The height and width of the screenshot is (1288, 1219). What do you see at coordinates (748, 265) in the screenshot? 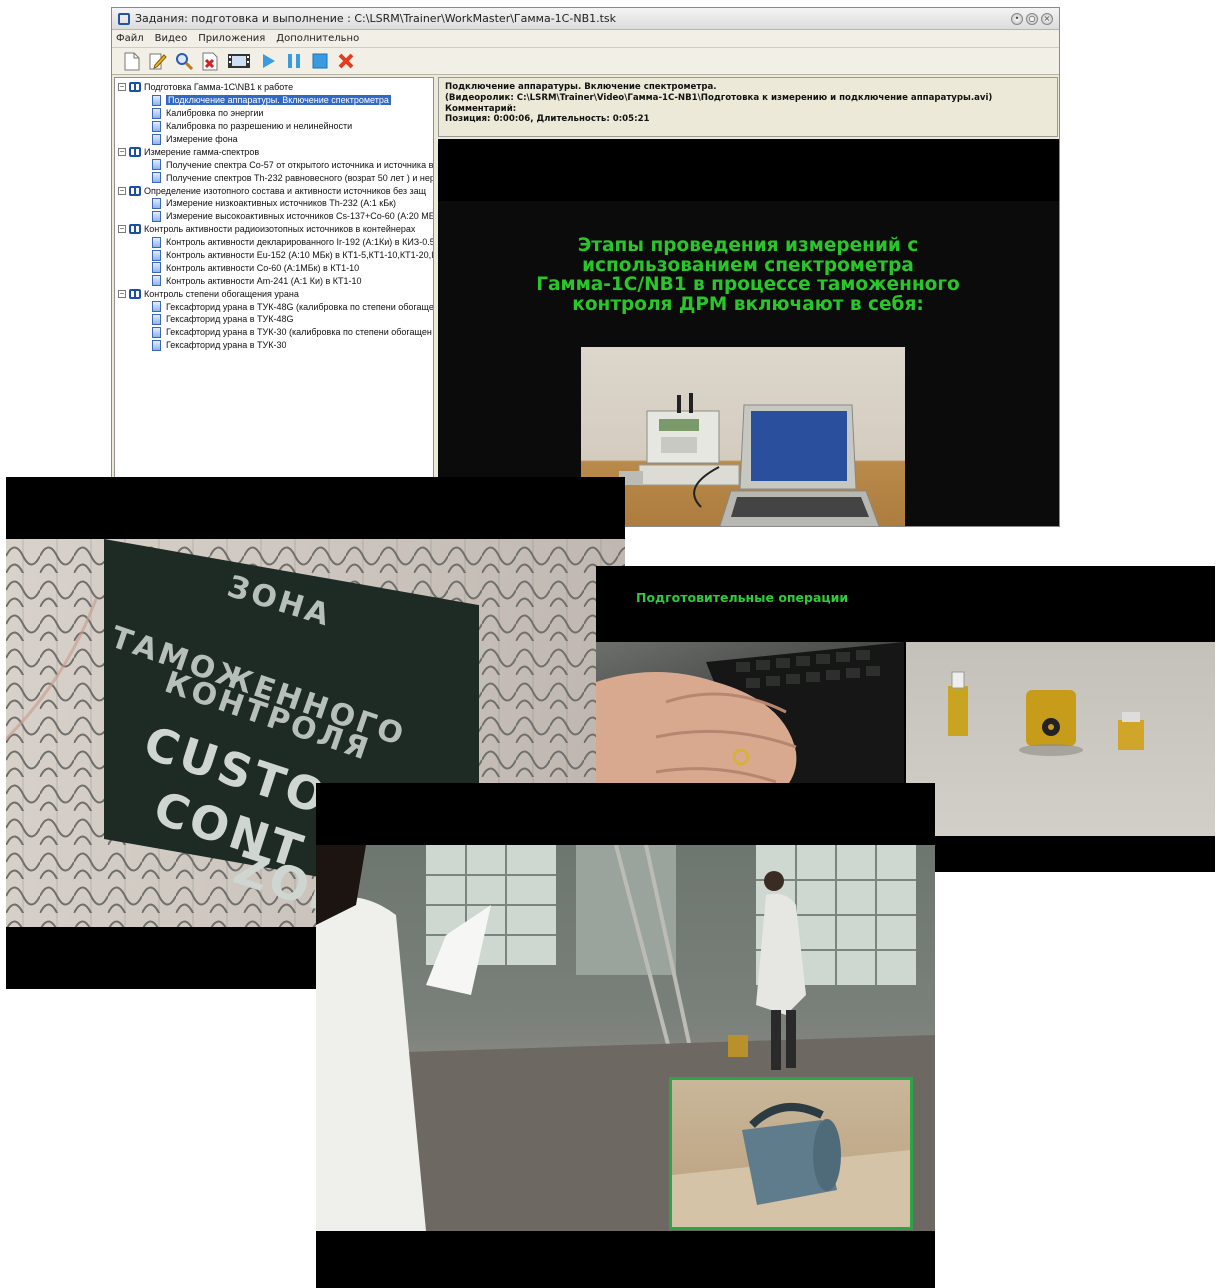
I see `video-title-line: использованием спектрометра` at bounding box center [748, 265].